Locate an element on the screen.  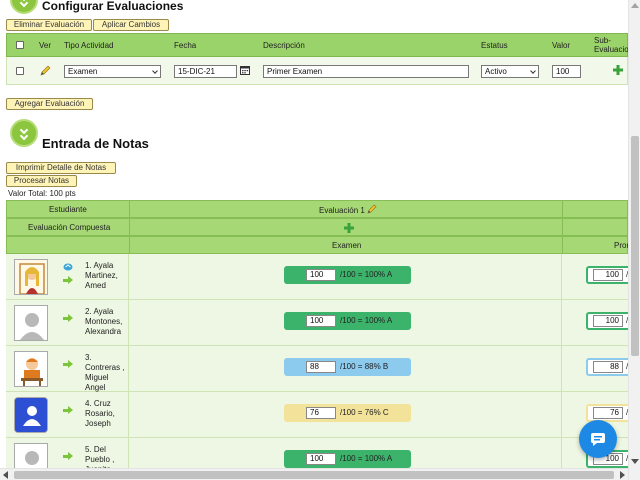
edit-pencil-icon is located at coordinates (45, 70).